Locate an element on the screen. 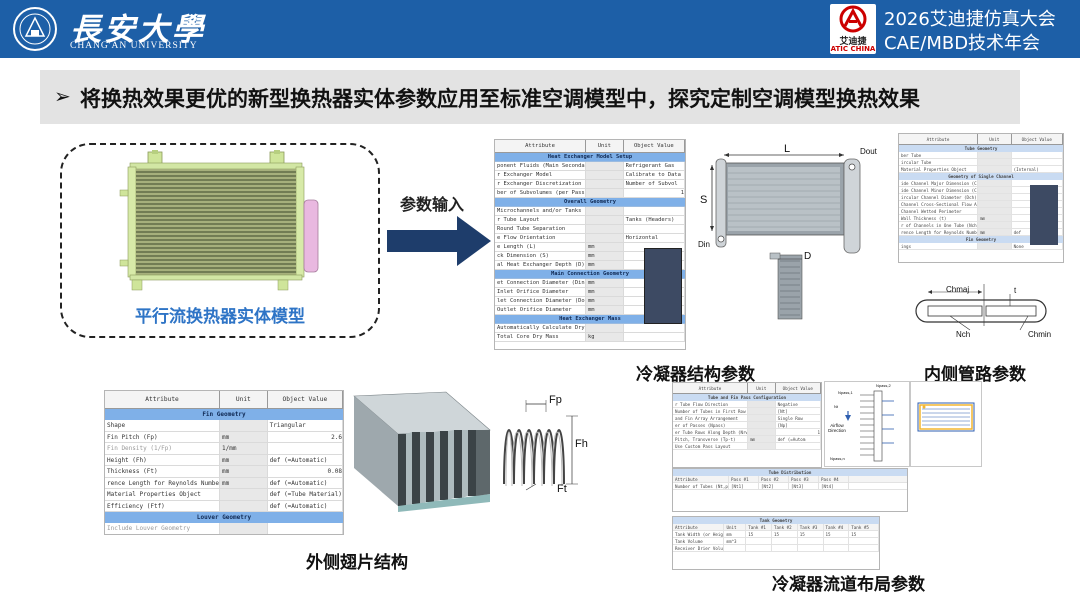 This screenshot has height=593, width=1080. dist-row-attr: Number of Tubes (Nt,pass) is located at coordinates (702, 486).